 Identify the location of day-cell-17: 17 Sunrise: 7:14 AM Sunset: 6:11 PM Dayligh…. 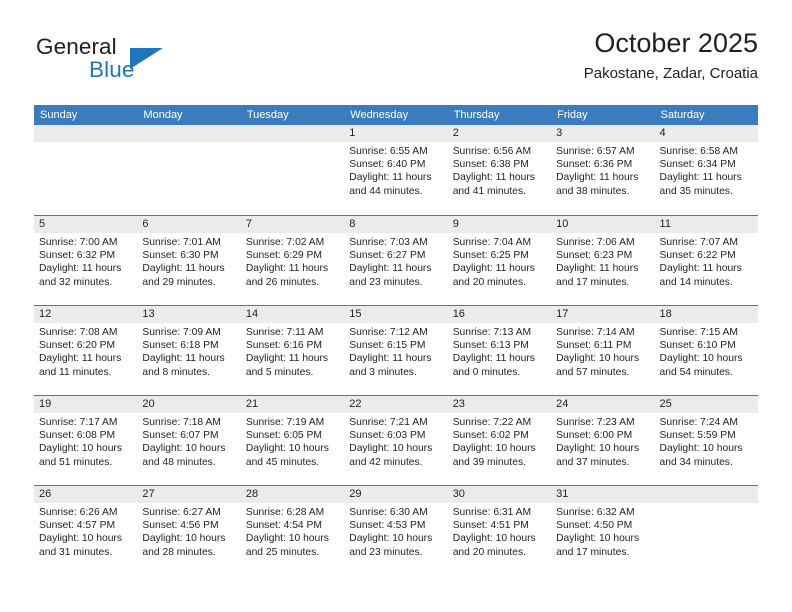
(603, 350).